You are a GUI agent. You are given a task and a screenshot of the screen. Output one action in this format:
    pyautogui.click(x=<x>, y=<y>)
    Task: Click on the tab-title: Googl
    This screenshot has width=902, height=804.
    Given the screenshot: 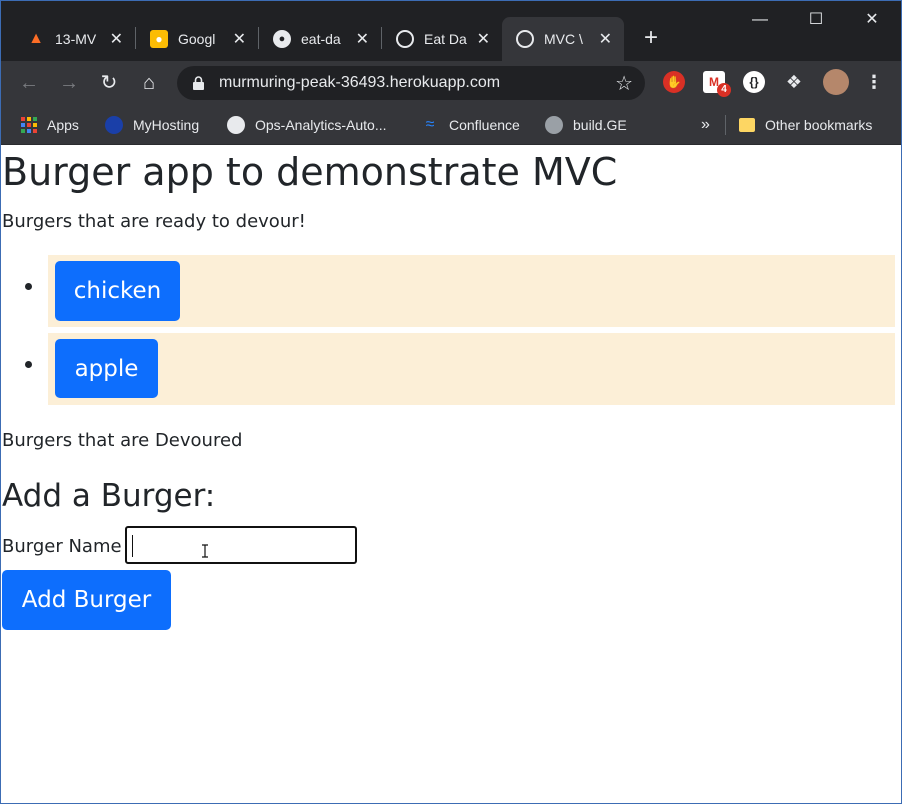 What is the action you would take?
    pyautogui.click(x=197, y=39)
    